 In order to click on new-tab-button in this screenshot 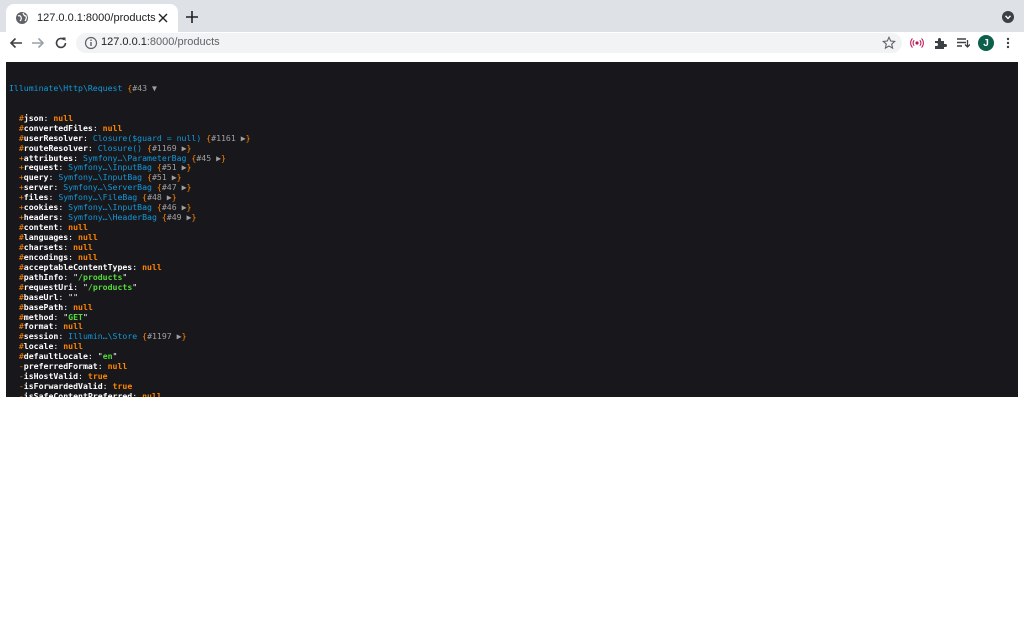, I will do `click(192, 17)`.